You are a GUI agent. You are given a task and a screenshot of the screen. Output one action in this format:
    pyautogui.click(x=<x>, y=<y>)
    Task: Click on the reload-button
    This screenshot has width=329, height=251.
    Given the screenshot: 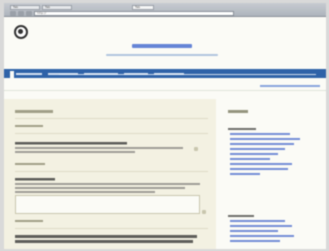 What is the action you would take?
    pyautogui.click(x=29, y=13)
    